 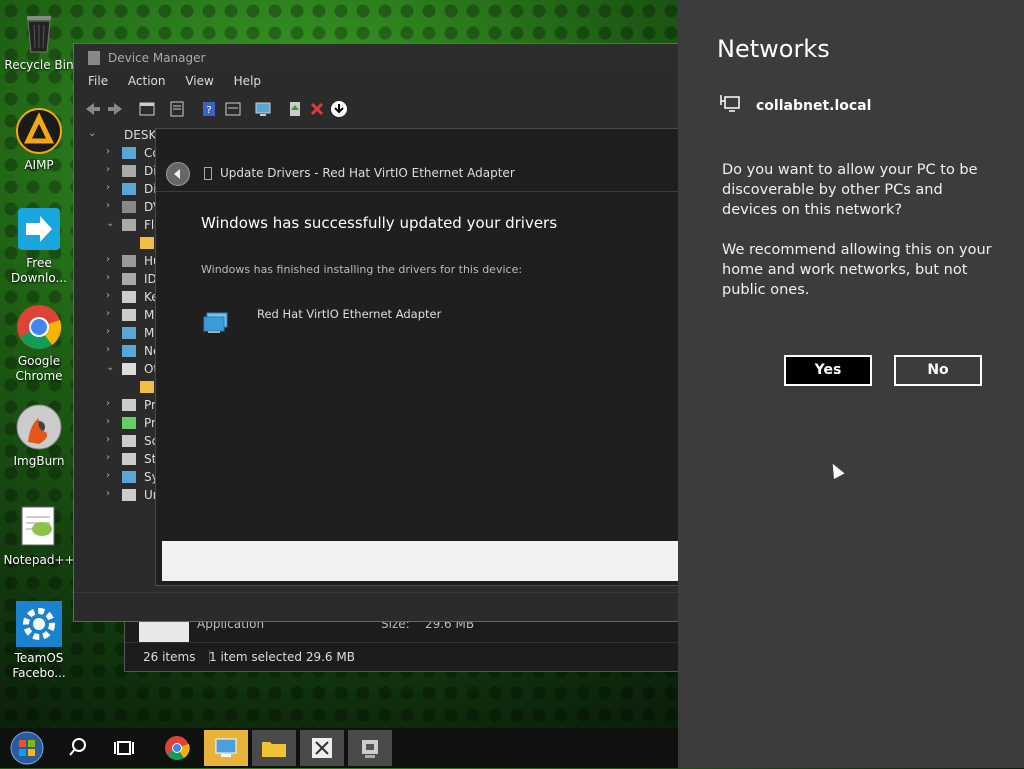 What do you see at coordinates (233, 109) in the screenshot?
I see `show-hidden-icon` at bounding box center [233, 109].